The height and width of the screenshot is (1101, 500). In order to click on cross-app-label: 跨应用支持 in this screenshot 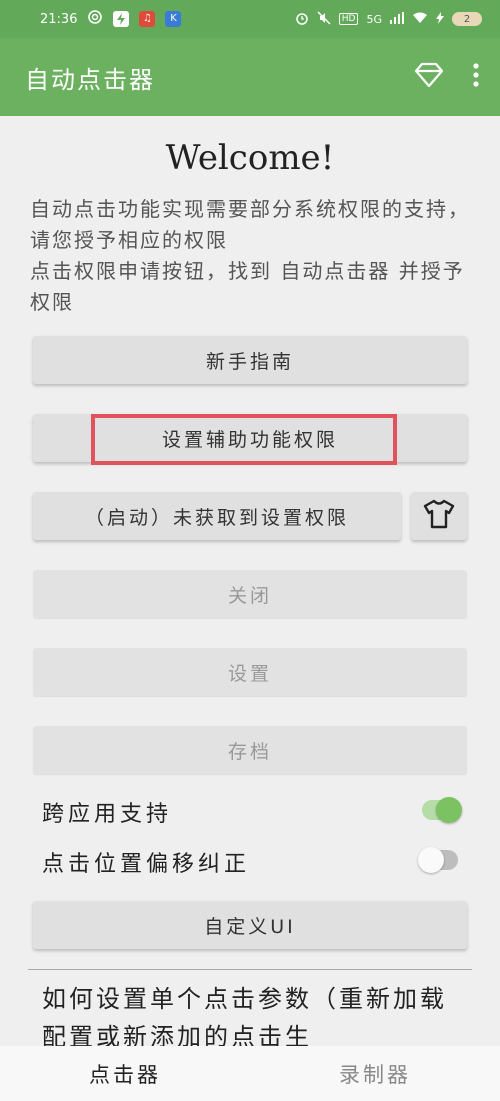, I will do `click(107, 814)`.